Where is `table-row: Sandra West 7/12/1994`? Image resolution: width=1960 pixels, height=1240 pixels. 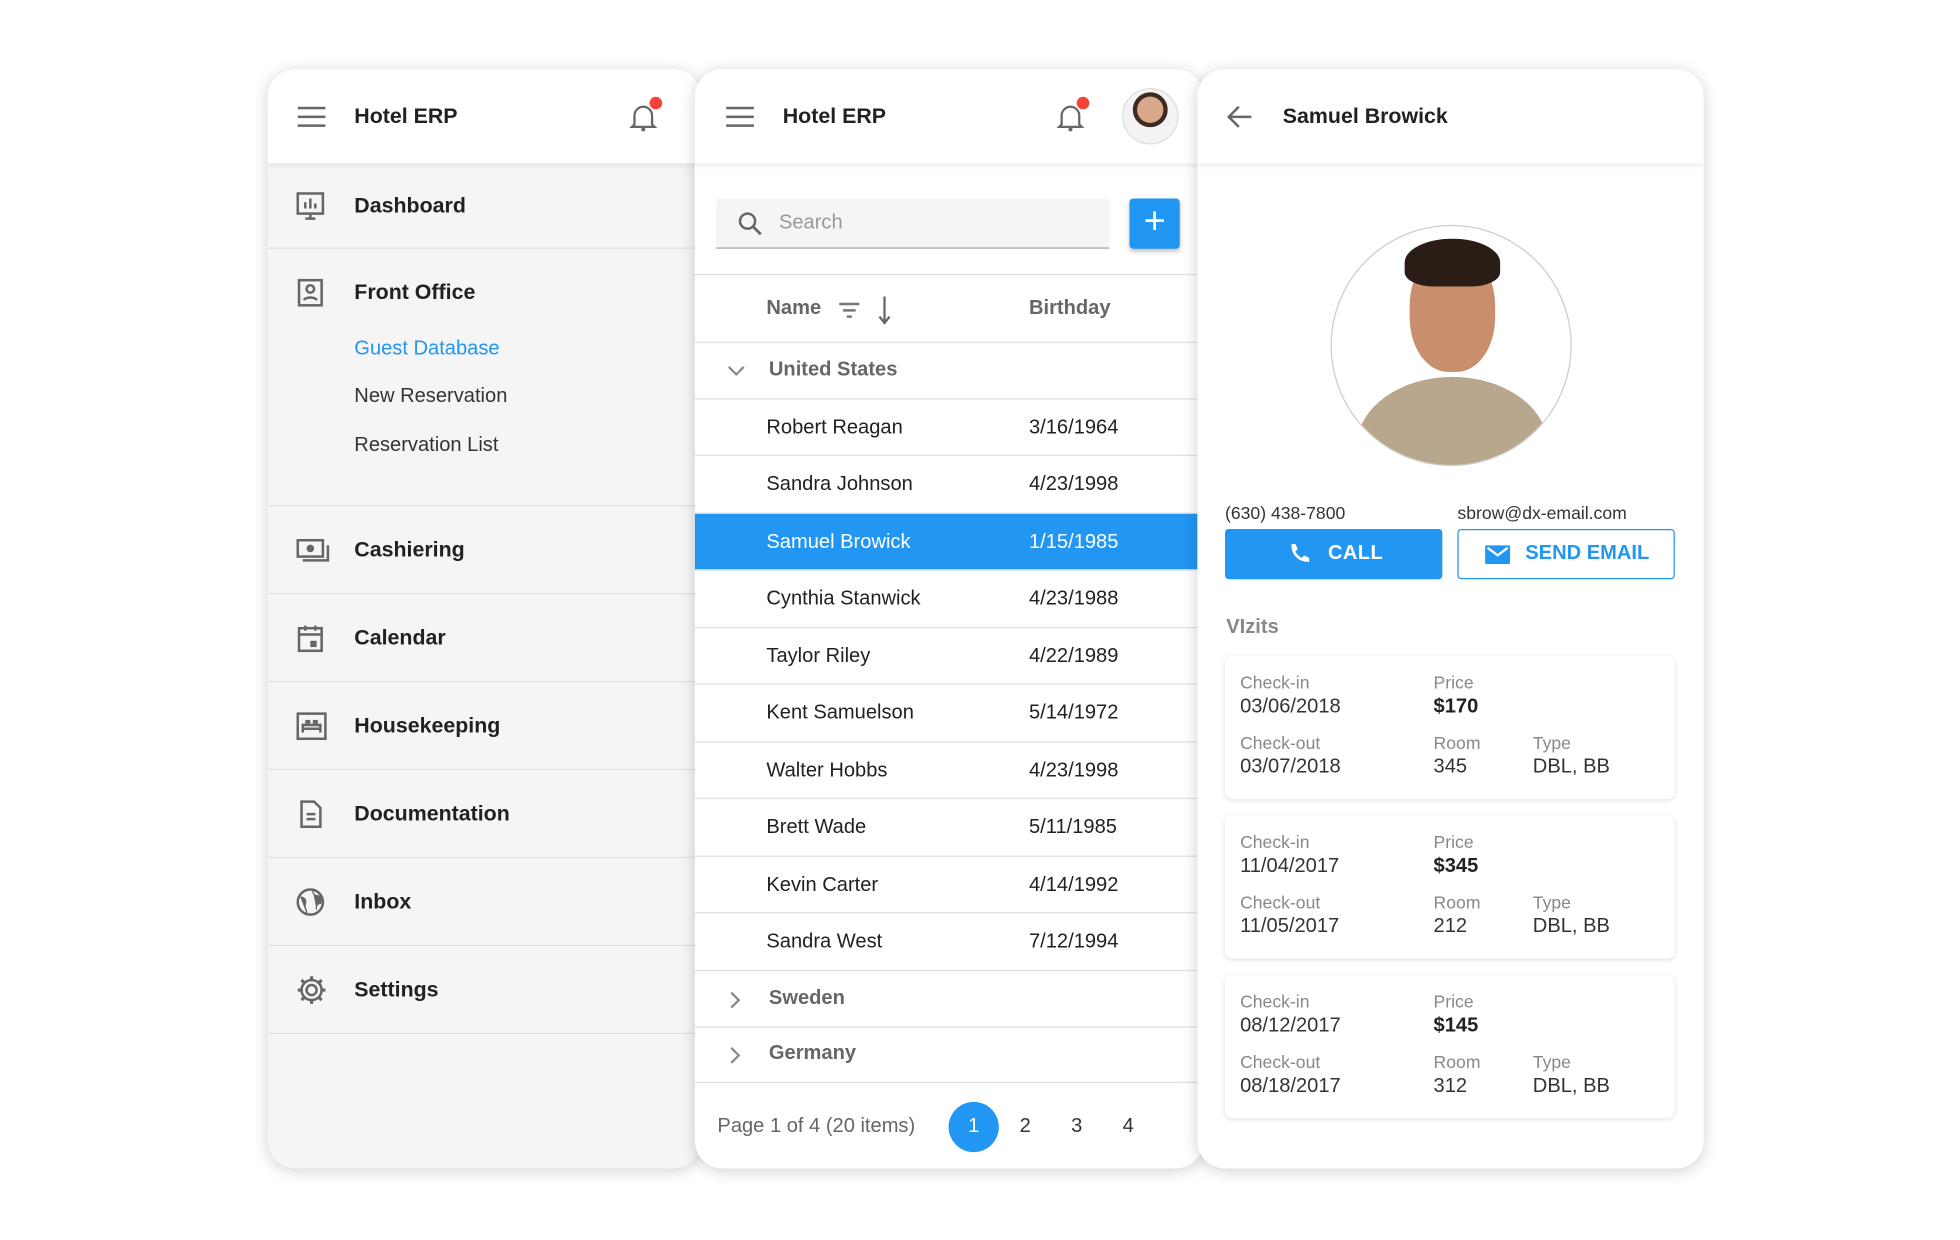
table-row: Sandra West 7/12/1994 is located at coordinates (949, 942).